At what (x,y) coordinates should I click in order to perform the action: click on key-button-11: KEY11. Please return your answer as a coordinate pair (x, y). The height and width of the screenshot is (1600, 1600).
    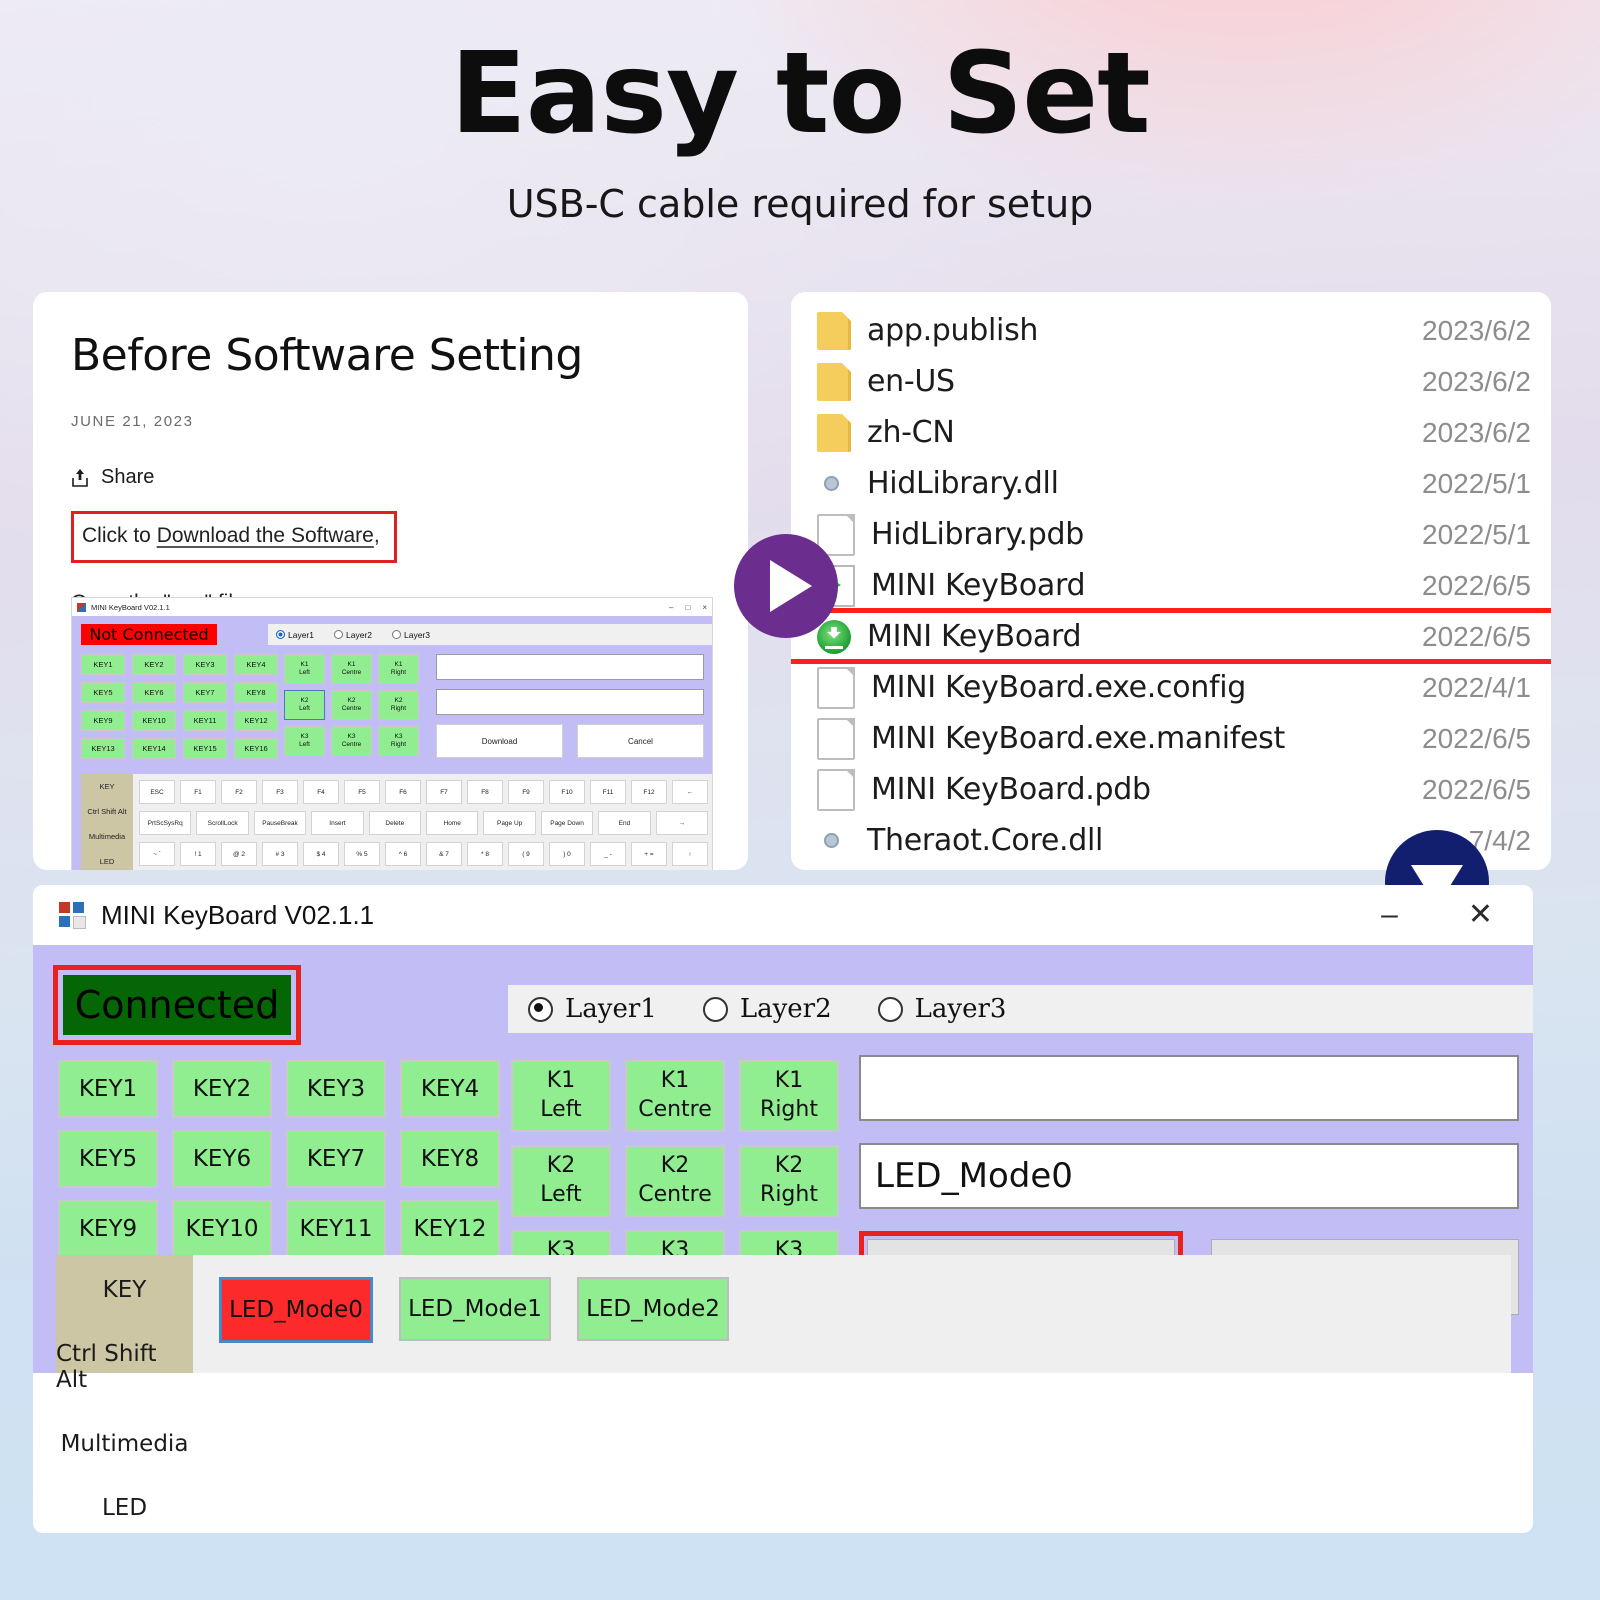
    Looking at the image, I should click on (336, 1229).